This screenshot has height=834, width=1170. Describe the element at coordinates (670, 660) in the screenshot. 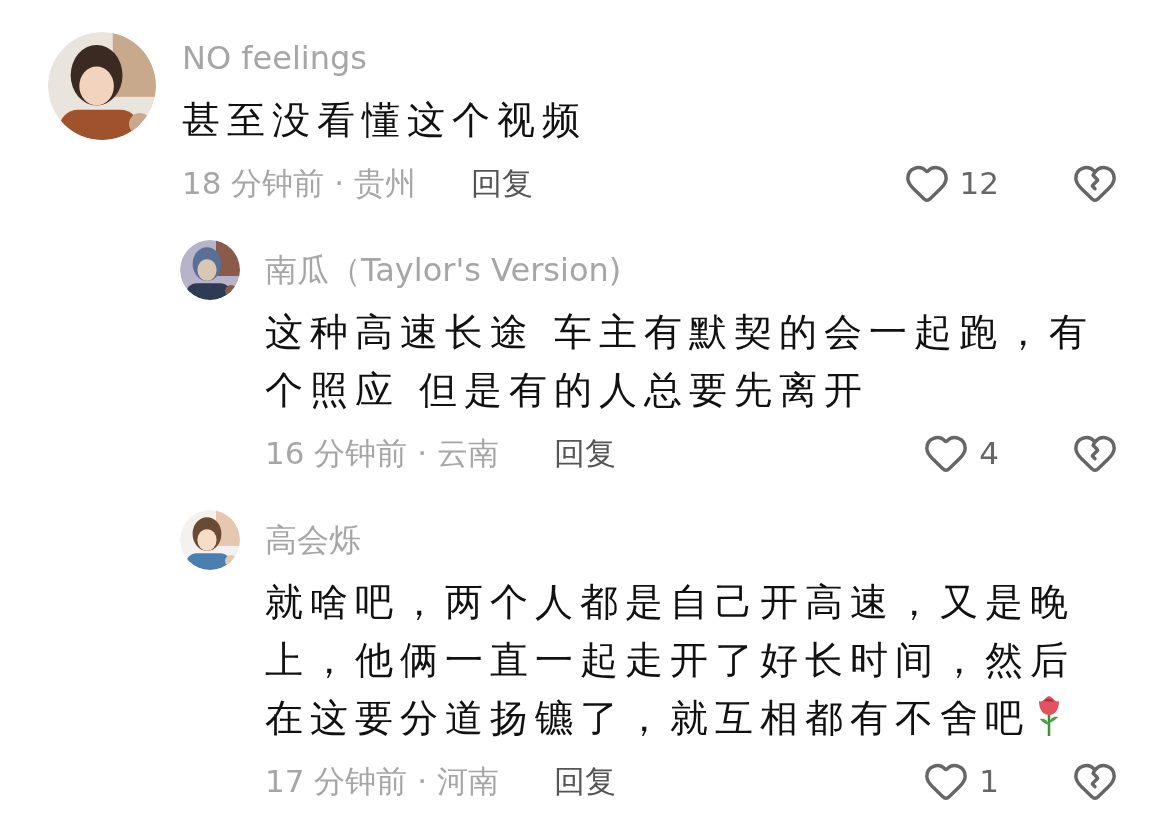

I see `comment-text: 就啥吧，两个人都是自己开高速，又是晚上，他俩一直一起走开了好长时间，然后在这要分道扬镳了，就互相都有不舍吧` at that location.